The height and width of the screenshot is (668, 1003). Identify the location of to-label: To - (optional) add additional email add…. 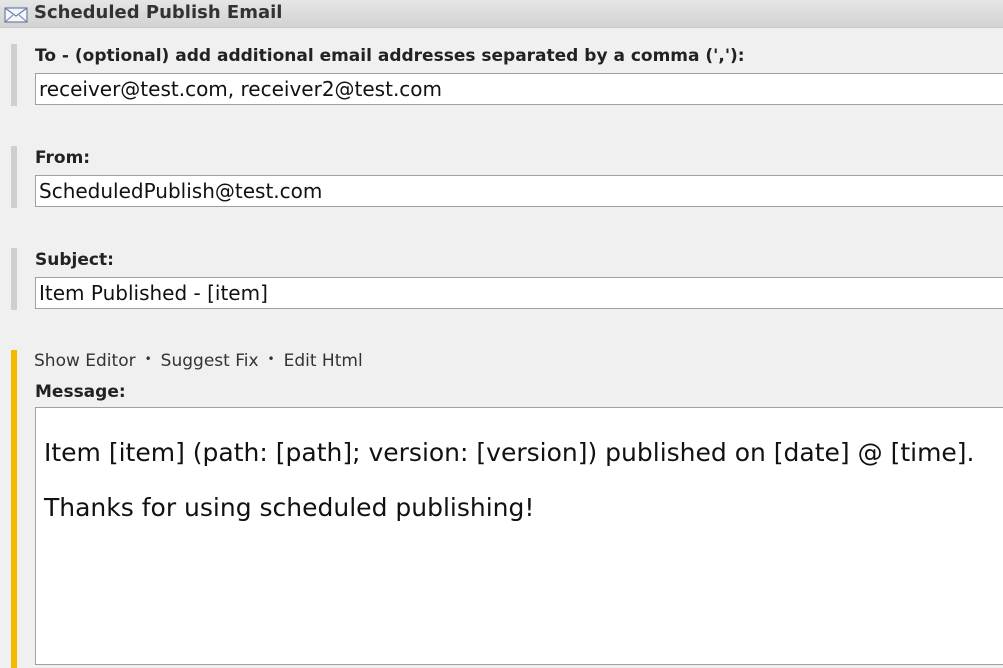
(390, 56).